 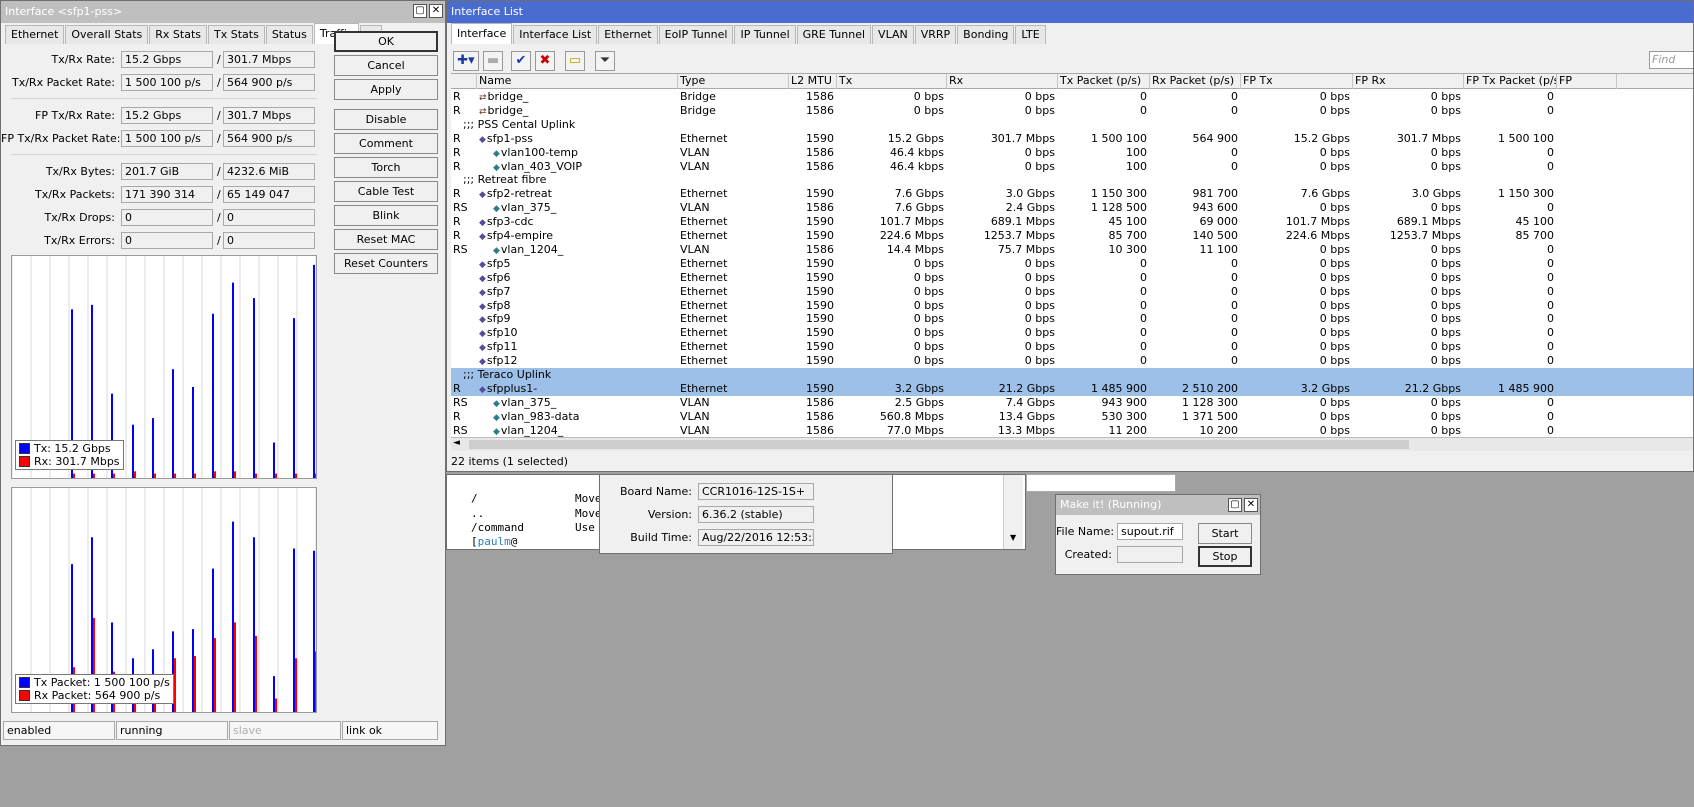 What do you see at coordinates (482, 362) in the screenshot?
I see `eth-interface-icon: ◆` at bounding box center [482, 362].